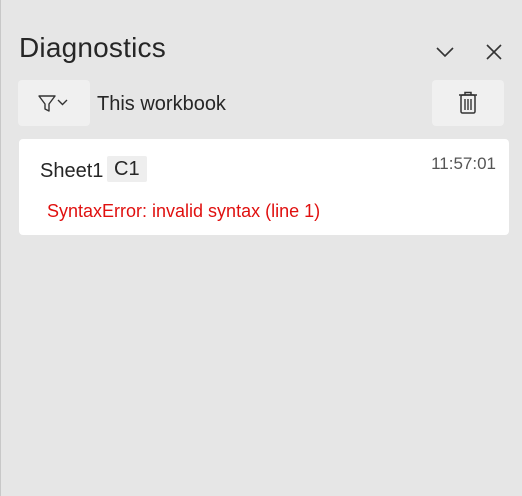  I want to click on entry-cell-reference: C1, so click(127, 169).